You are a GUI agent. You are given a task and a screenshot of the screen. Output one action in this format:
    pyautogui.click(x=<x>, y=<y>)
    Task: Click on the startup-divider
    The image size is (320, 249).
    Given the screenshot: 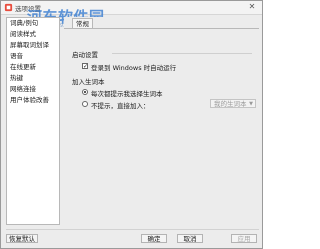 What is the action you would take?
    pyautogui.click(x=182, y=53)
    